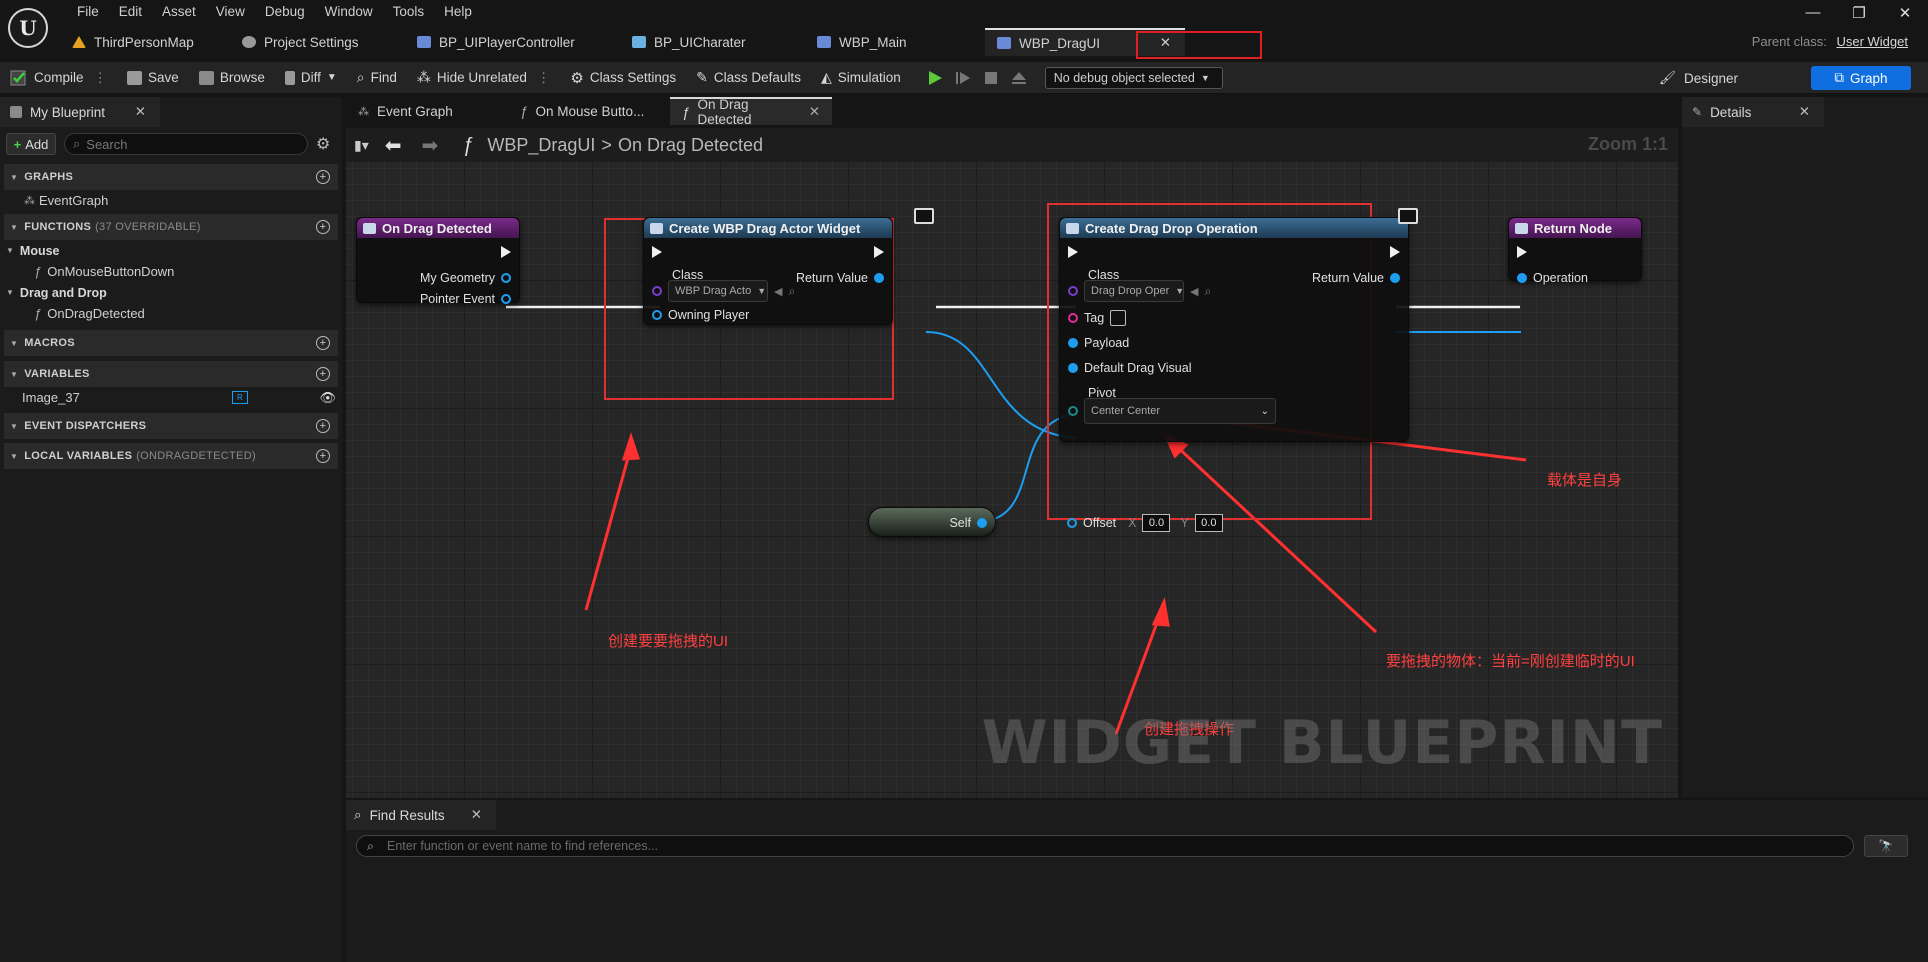 This screenshot has width=1928, height=962. Describe the element at coordinates (465, 299) in the screenshot. I see `pin-pointer-event: Pointer Event` at that location.